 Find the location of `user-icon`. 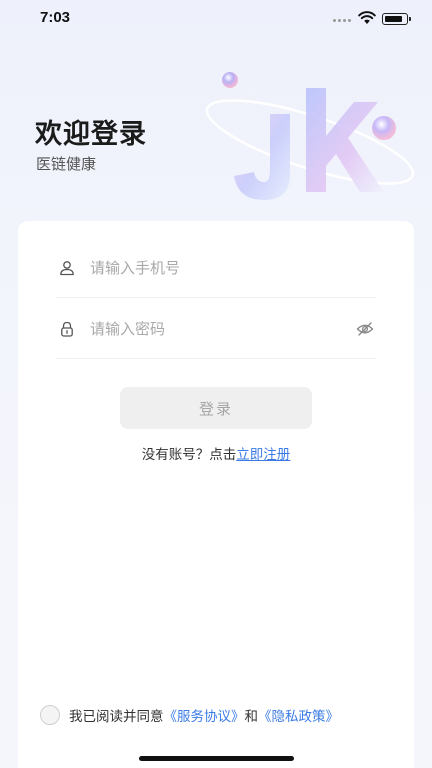

user-icon is located at coordinates (67, 268).